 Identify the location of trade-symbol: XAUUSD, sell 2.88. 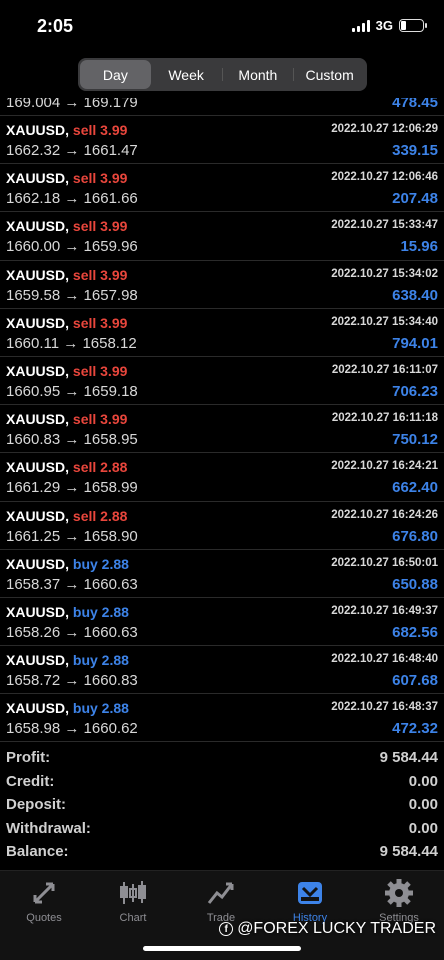
(66, 467).